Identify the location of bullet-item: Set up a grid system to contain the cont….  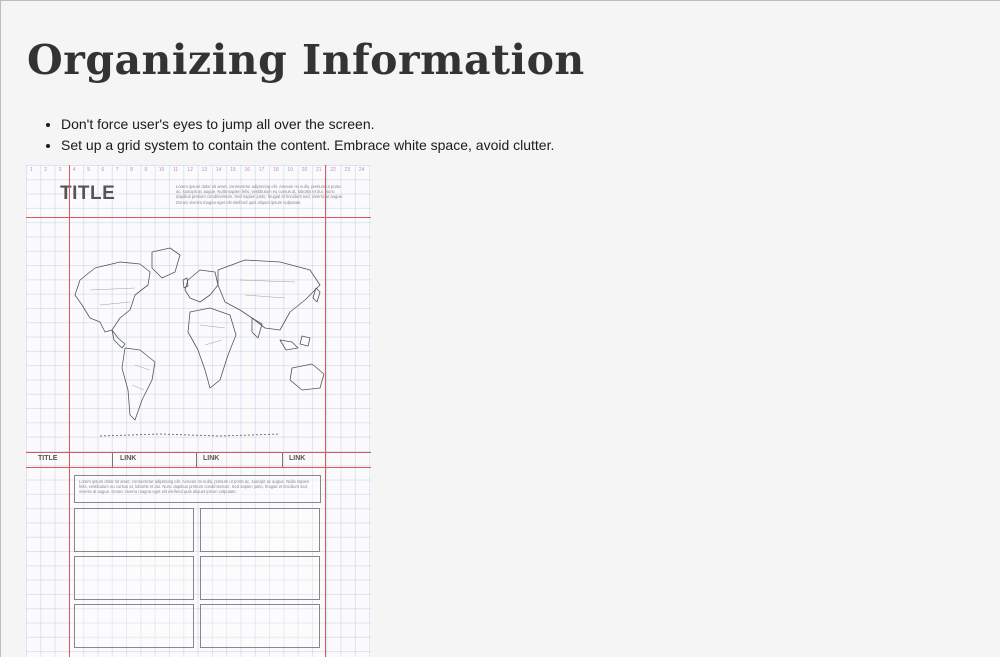
(307, 145).